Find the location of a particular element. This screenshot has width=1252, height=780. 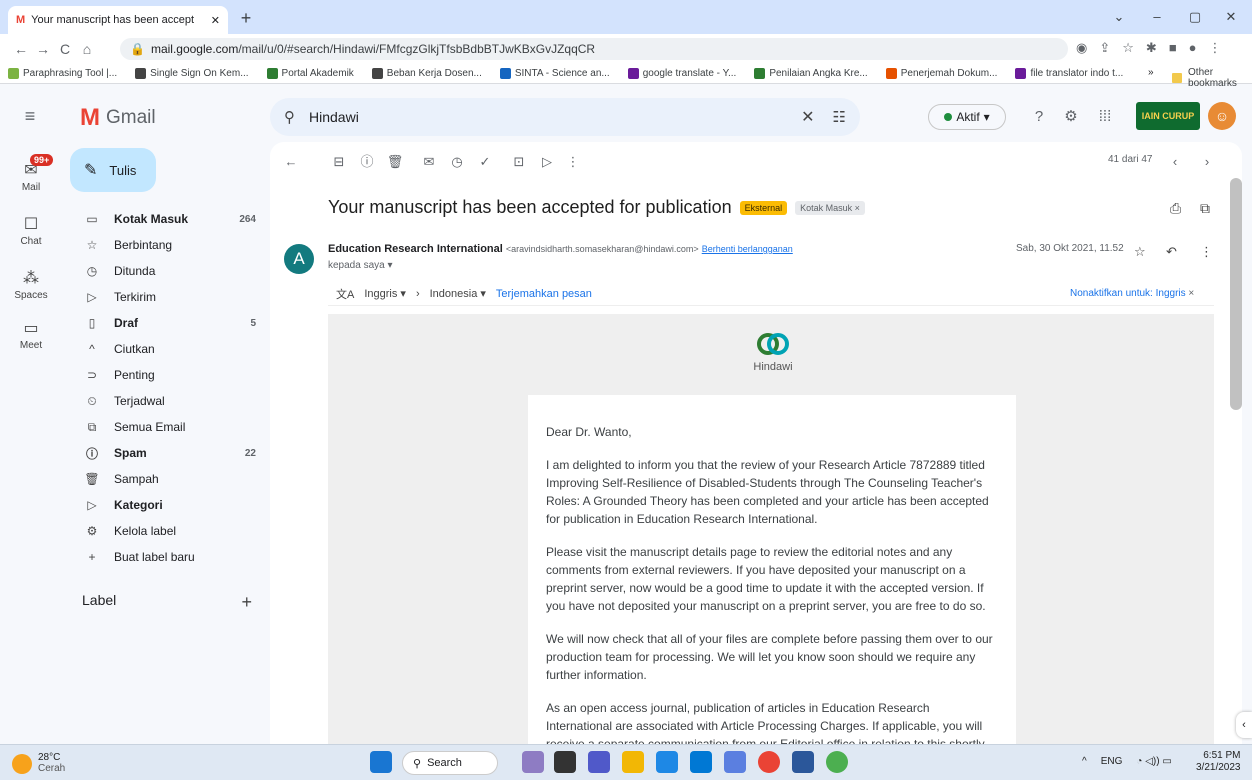

forward-icon: → is located at coordinates (43, 49).